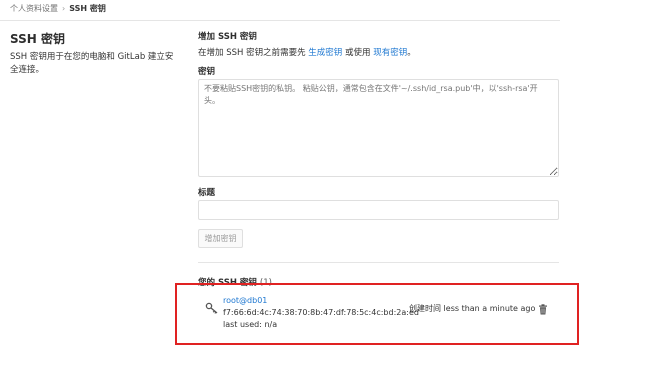 The image size is (650, 365). I want to click on add-key-section: 增加 SSH 密钥 在增加 SSH 密钥之前需要先 生成密钥 或使用 现有密钥。, so click(379, 44).